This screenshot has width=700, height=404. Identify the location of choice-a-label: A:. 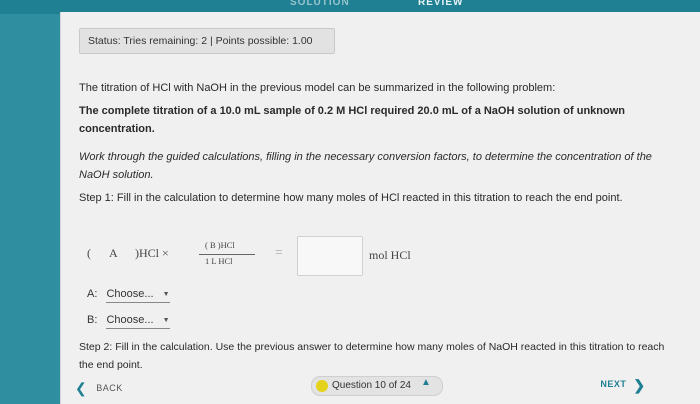
(92, 294).